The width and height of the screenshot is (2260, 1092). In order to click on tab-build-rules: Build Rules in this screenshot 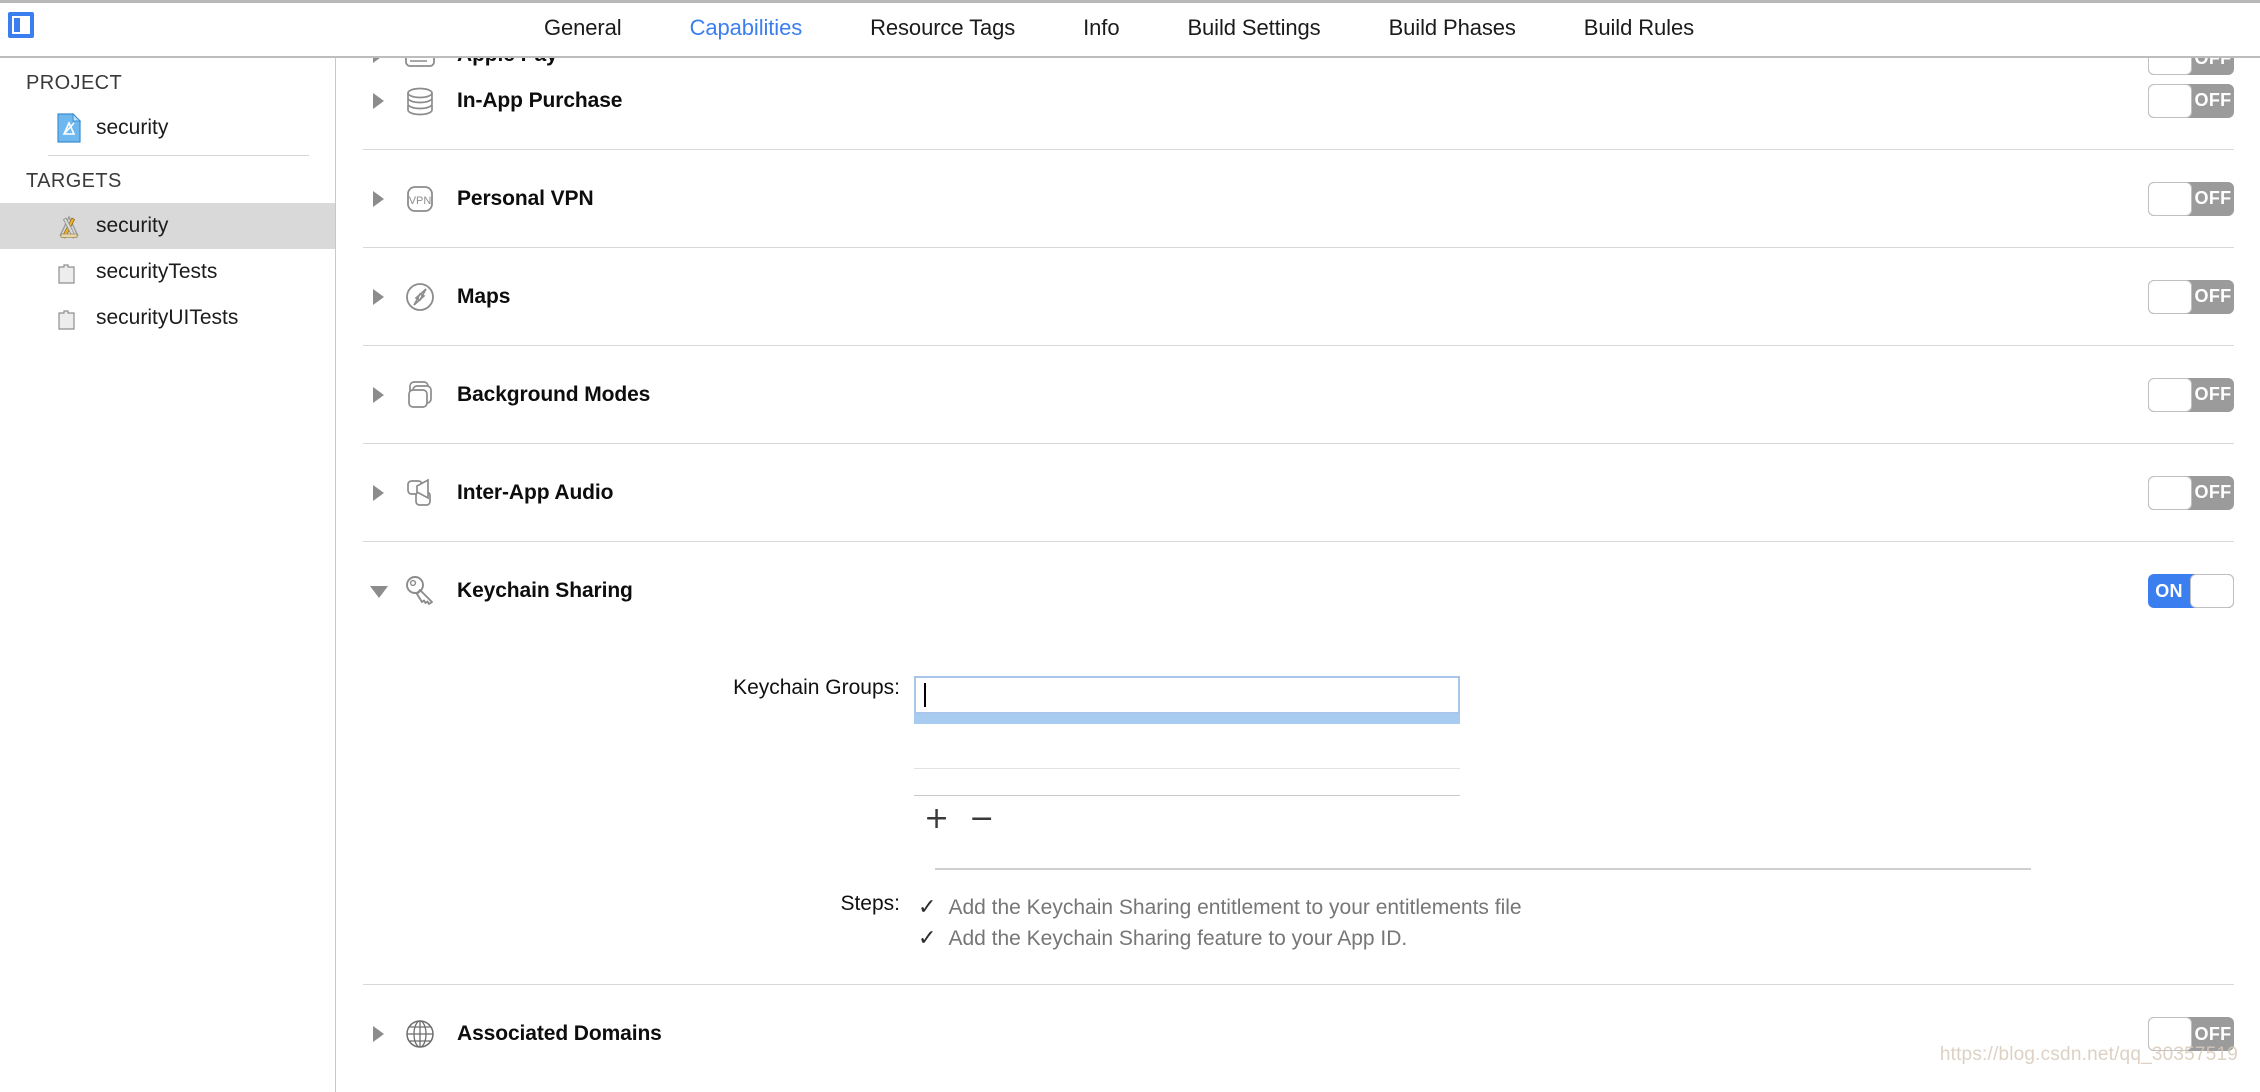, I will do `click(1639, 28)`.